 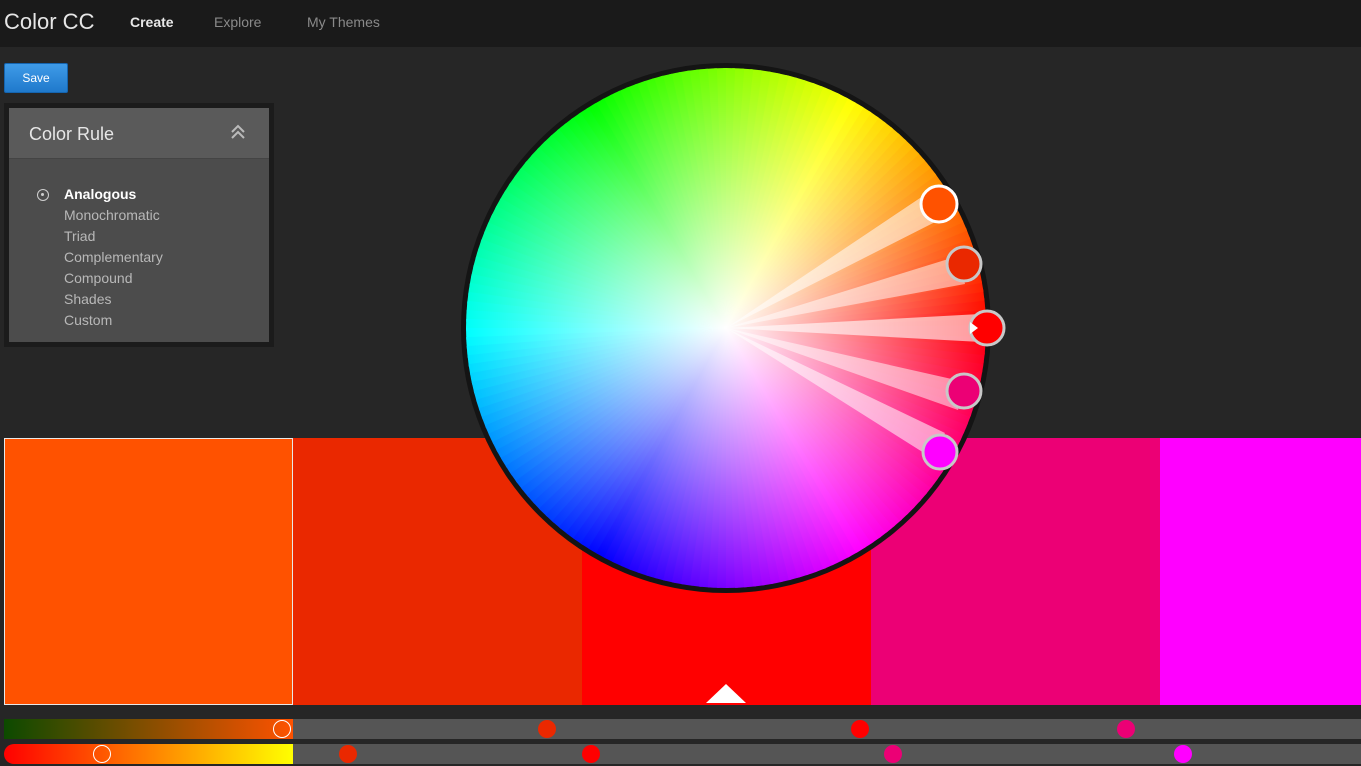 What do you see at coordinates (726, 693) in the screenshot?
I see `base-color-marker-icon` at bounding box center [726, 693].